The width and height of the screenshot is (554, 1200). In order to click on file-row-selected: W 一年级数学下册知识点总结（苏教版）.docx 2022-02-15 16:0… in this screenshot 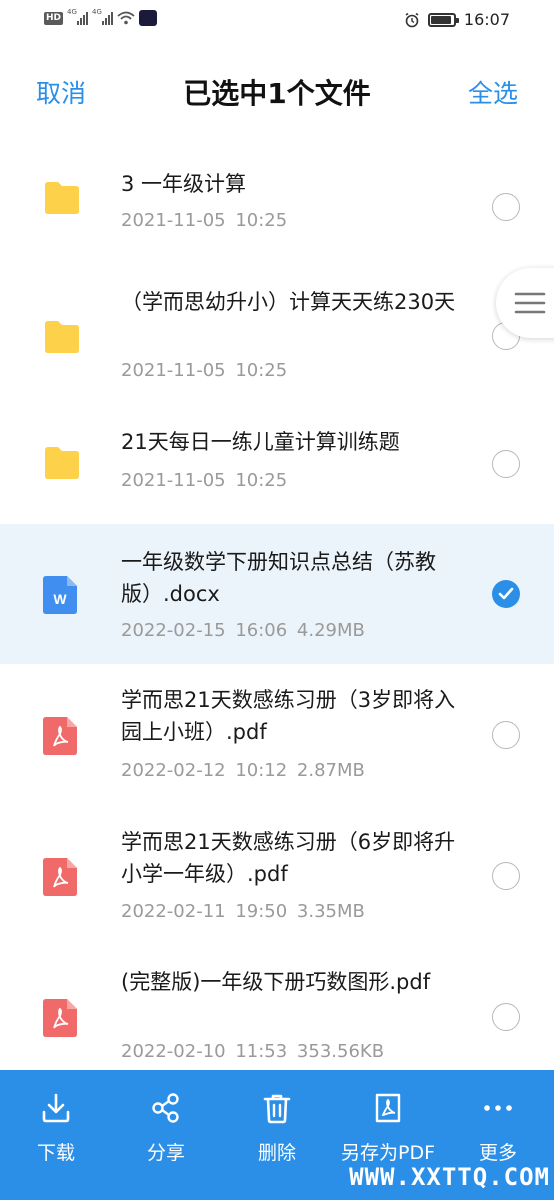, I will do `click(277, 594)`.